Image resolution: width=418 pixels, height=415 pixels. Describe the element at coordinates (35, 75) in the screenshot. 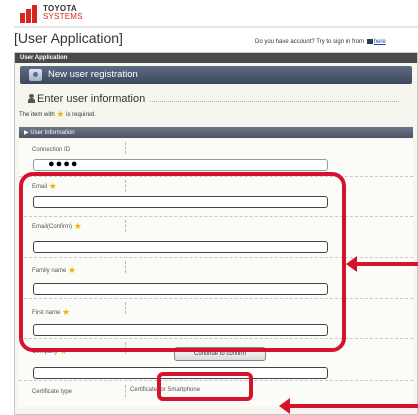

I see `registration-icon` at that location.